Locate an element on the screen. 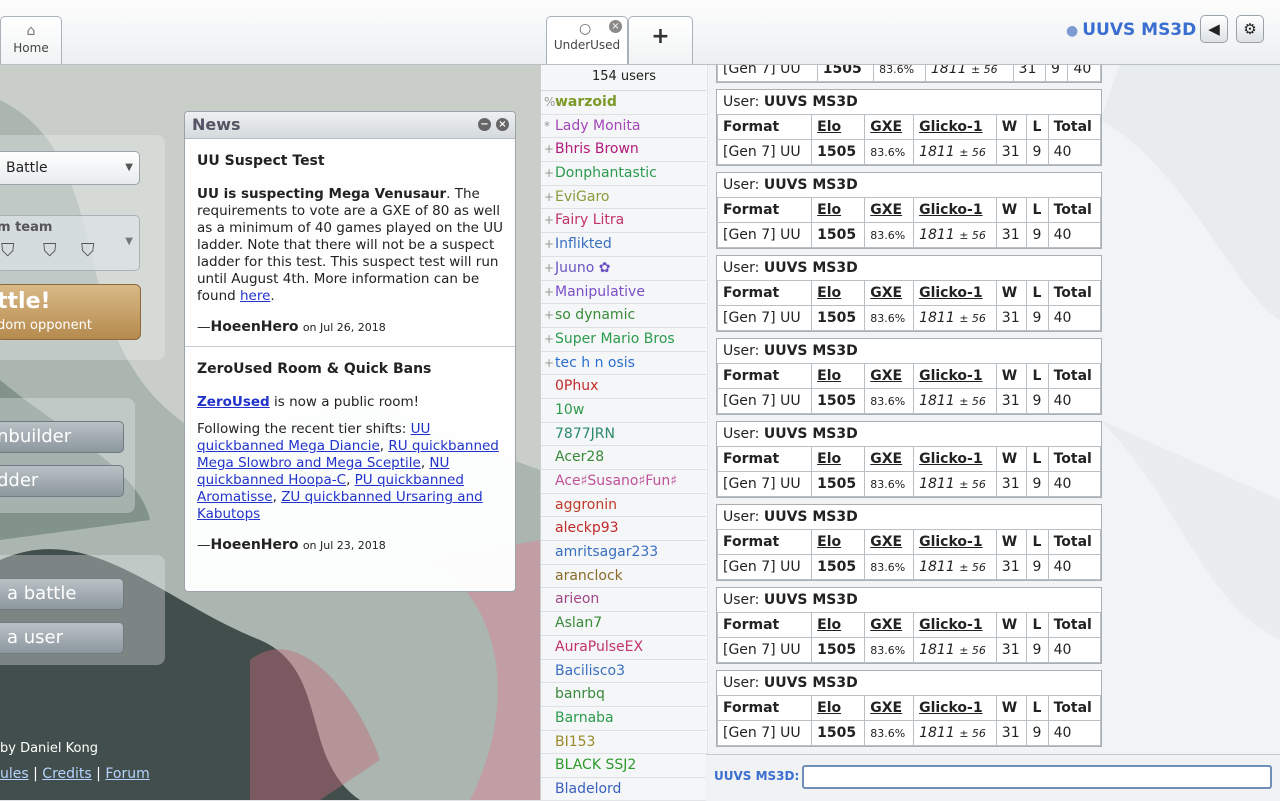 This screenshot has height=801, width=1280. close-tab-icon: × is located at coordinates (615, 26).